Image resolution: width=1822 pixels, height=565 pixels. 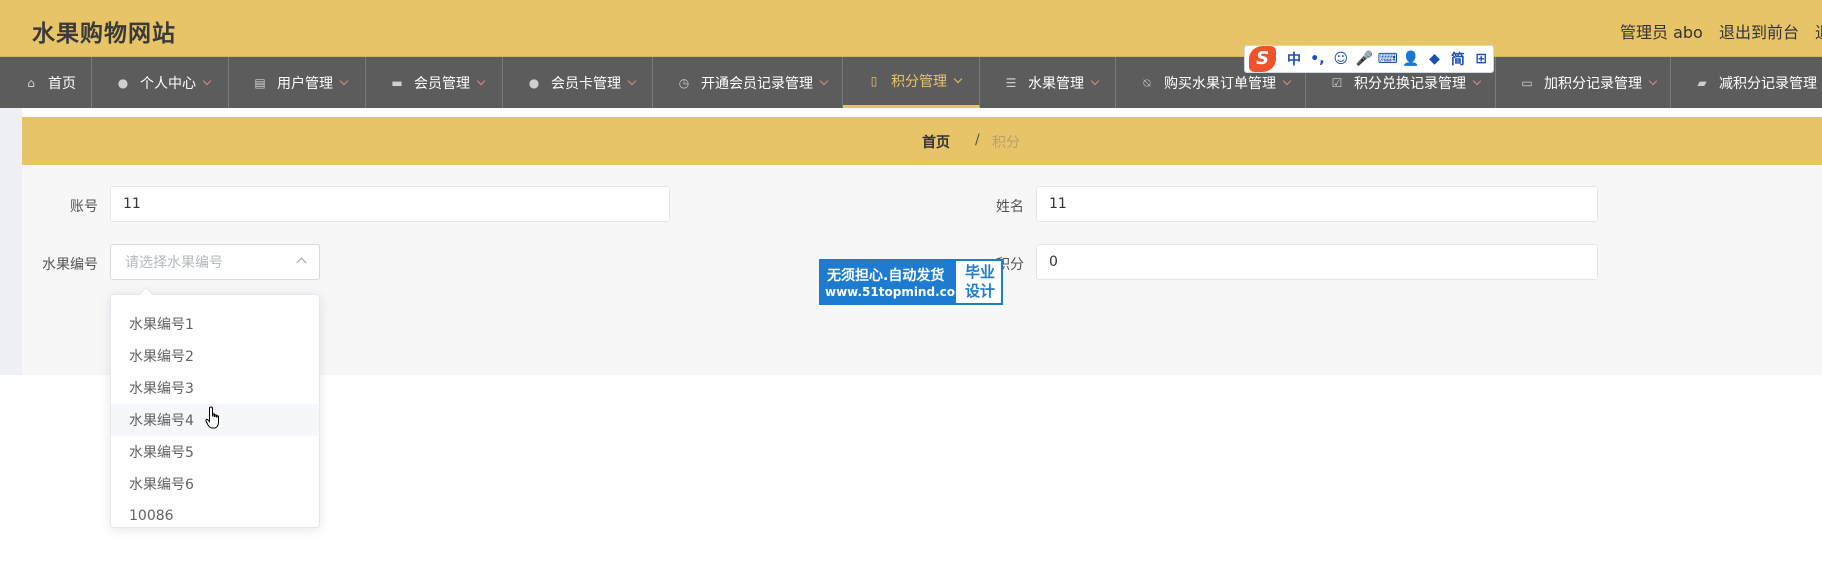 I want to click on dropdown-option: 水果编号6, so click(x=215, y=484).